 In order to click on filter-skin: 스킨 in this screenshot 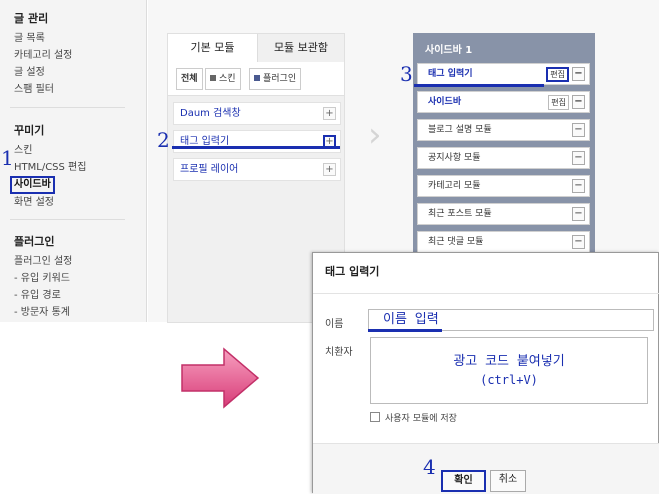, I will do `click(223, 79)`.